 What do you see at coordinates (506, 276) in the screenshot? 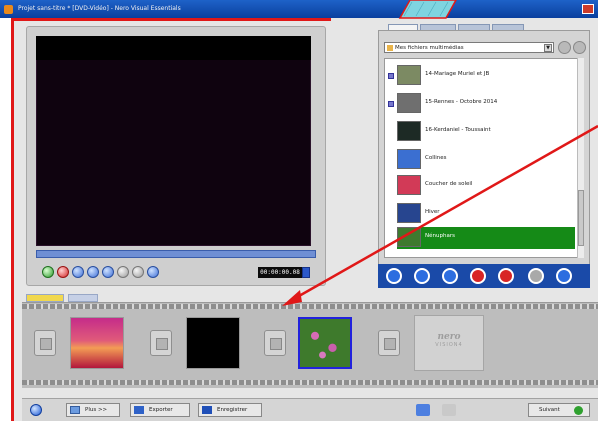
I see `remove-button` at bounding box center [506, 276].